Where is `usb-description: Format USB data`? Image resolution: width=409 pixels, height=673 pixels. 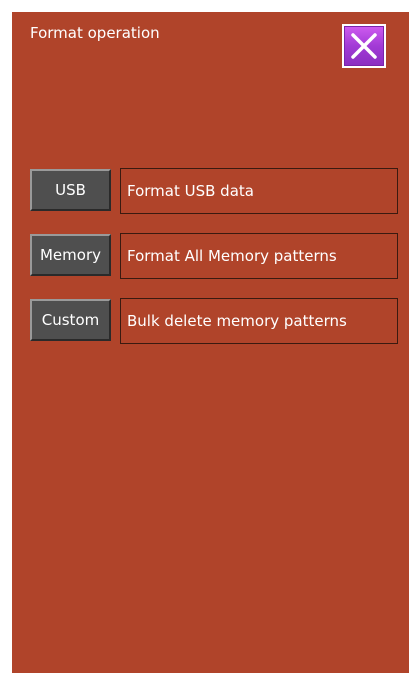
usb-description: Format USB data is located at coordinates (259, 191).